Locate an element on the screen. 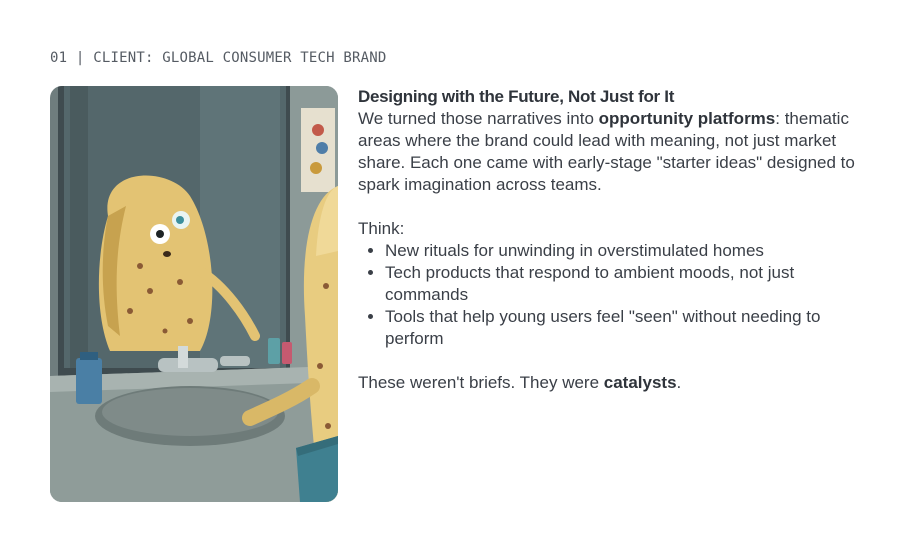  case-study-label: 01 | CLIENT: GLOBAL CONSUMER TECH BRAND is located at coordinates (218, 58).